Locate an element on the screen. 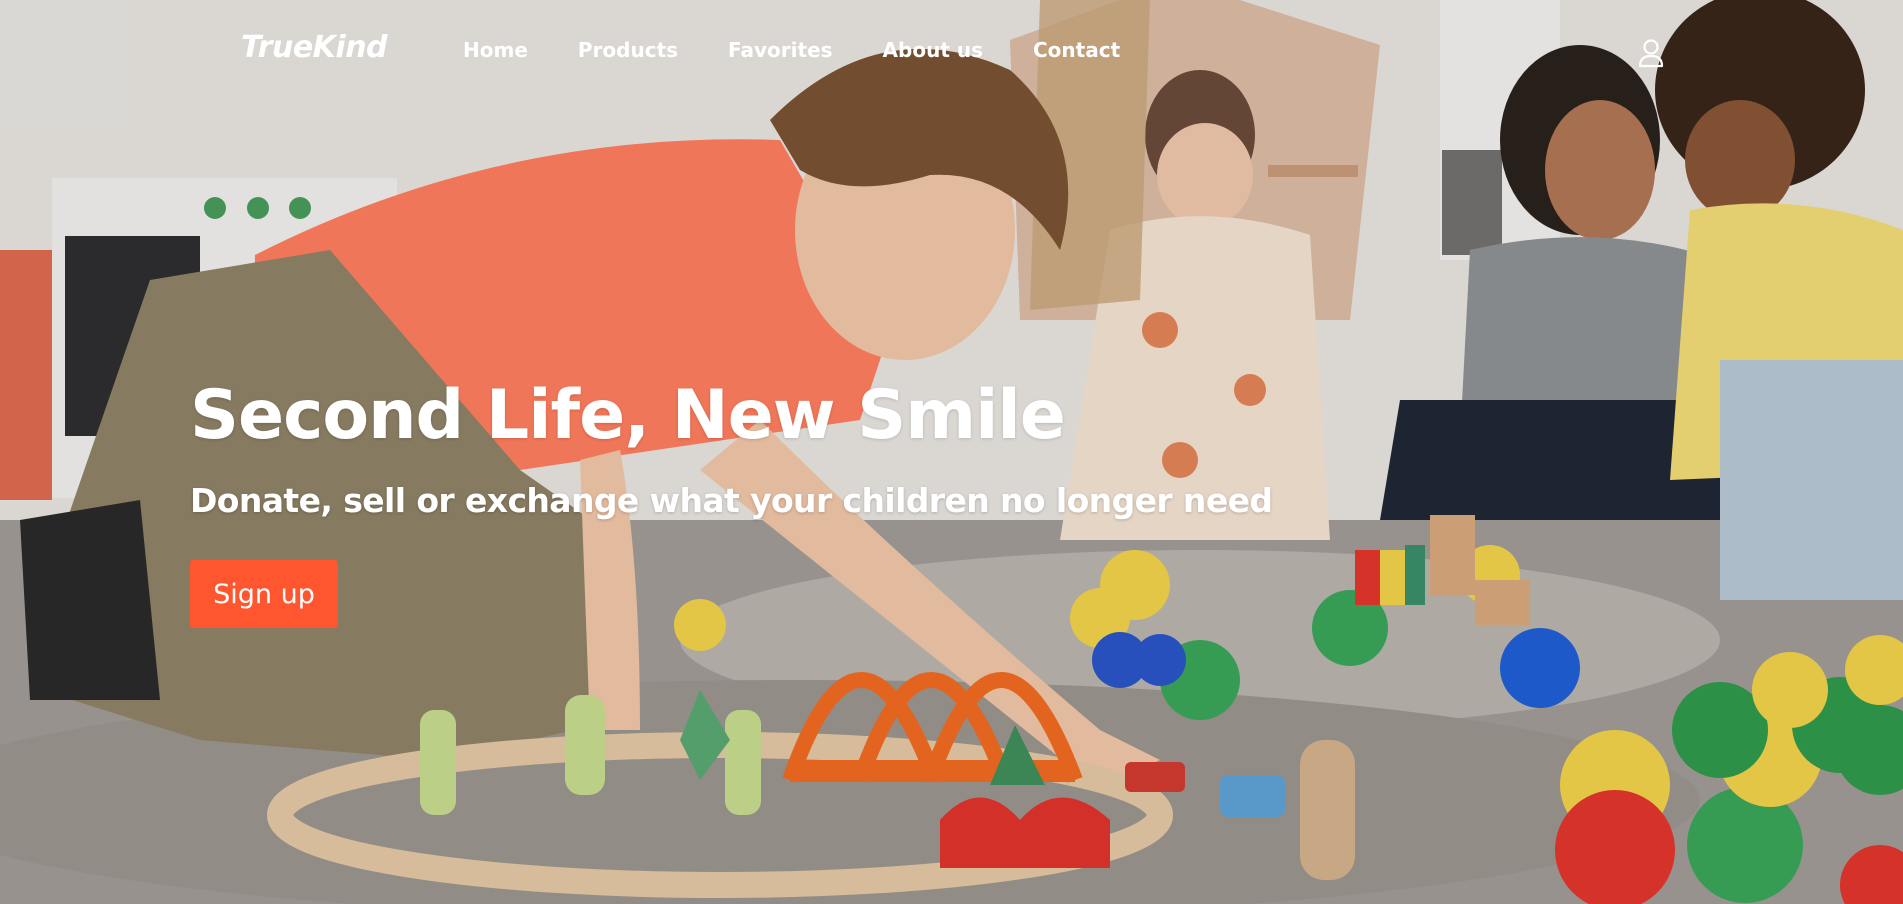 The width and height of the screenshot is (1903, 904). user-icon is located at coordinates (1651, 53).